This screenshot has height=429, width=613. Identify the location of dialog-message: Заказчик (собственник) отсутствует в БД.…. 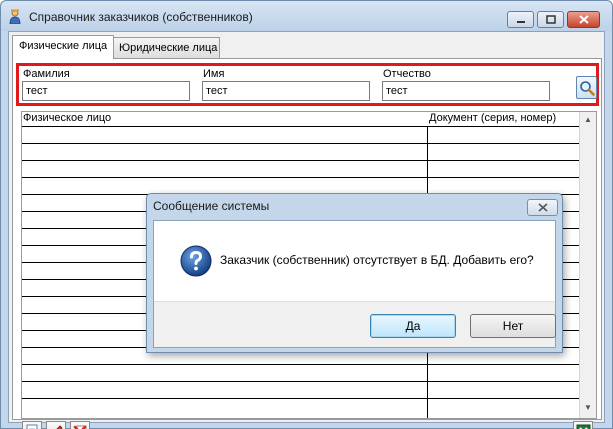
(377, 260).